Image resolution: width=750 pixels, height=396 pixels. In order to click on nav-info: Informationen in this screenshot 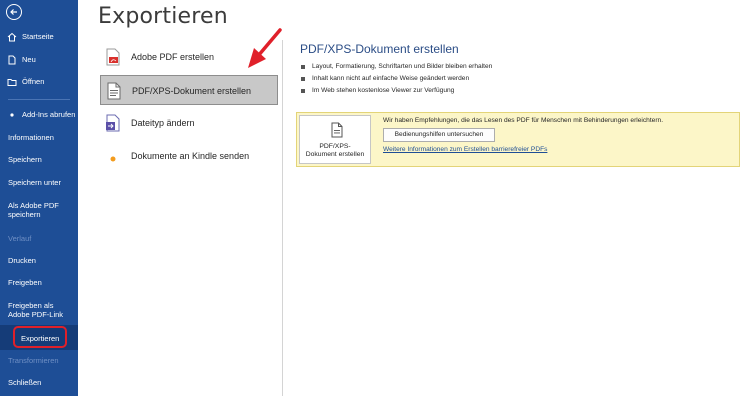, I will do `click(39, 137)`.